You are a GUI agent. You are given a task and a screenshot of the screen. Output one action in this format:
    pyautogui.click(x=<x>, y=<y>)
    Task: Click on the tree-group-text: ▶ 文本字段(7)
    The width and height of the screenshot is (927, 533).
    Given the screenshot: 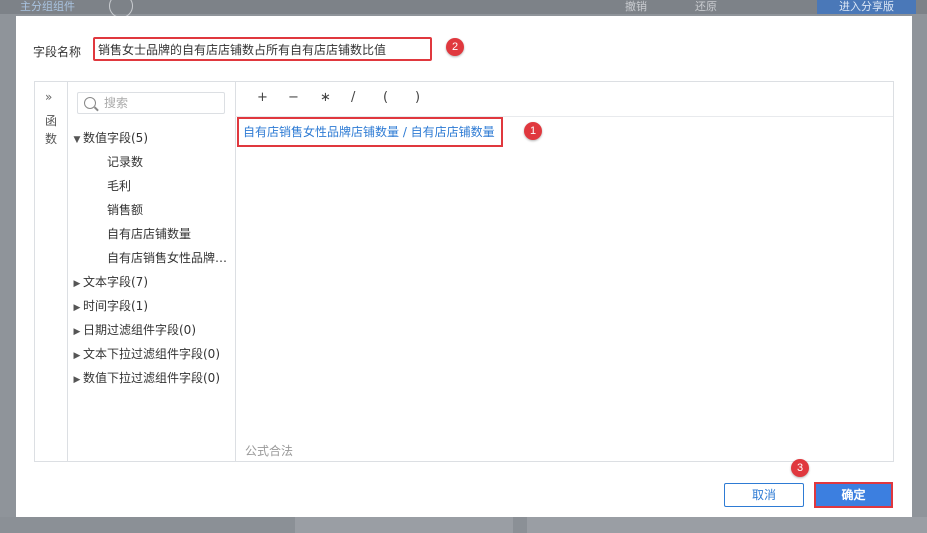 What is the action you would take?
    pyautogui.click(x=151, y=282)
    